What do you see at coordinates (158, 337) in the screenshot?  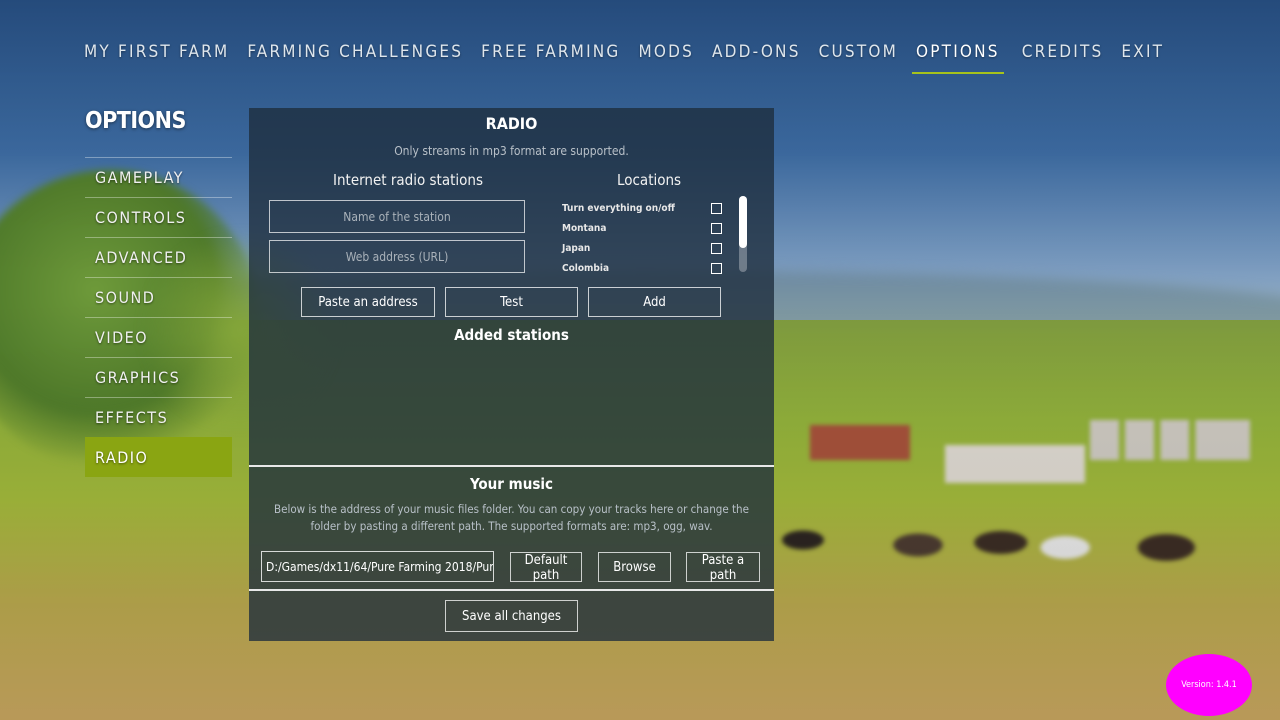 I see `sidebar-item-video: VIDEO` at bounding box center [158, 337].